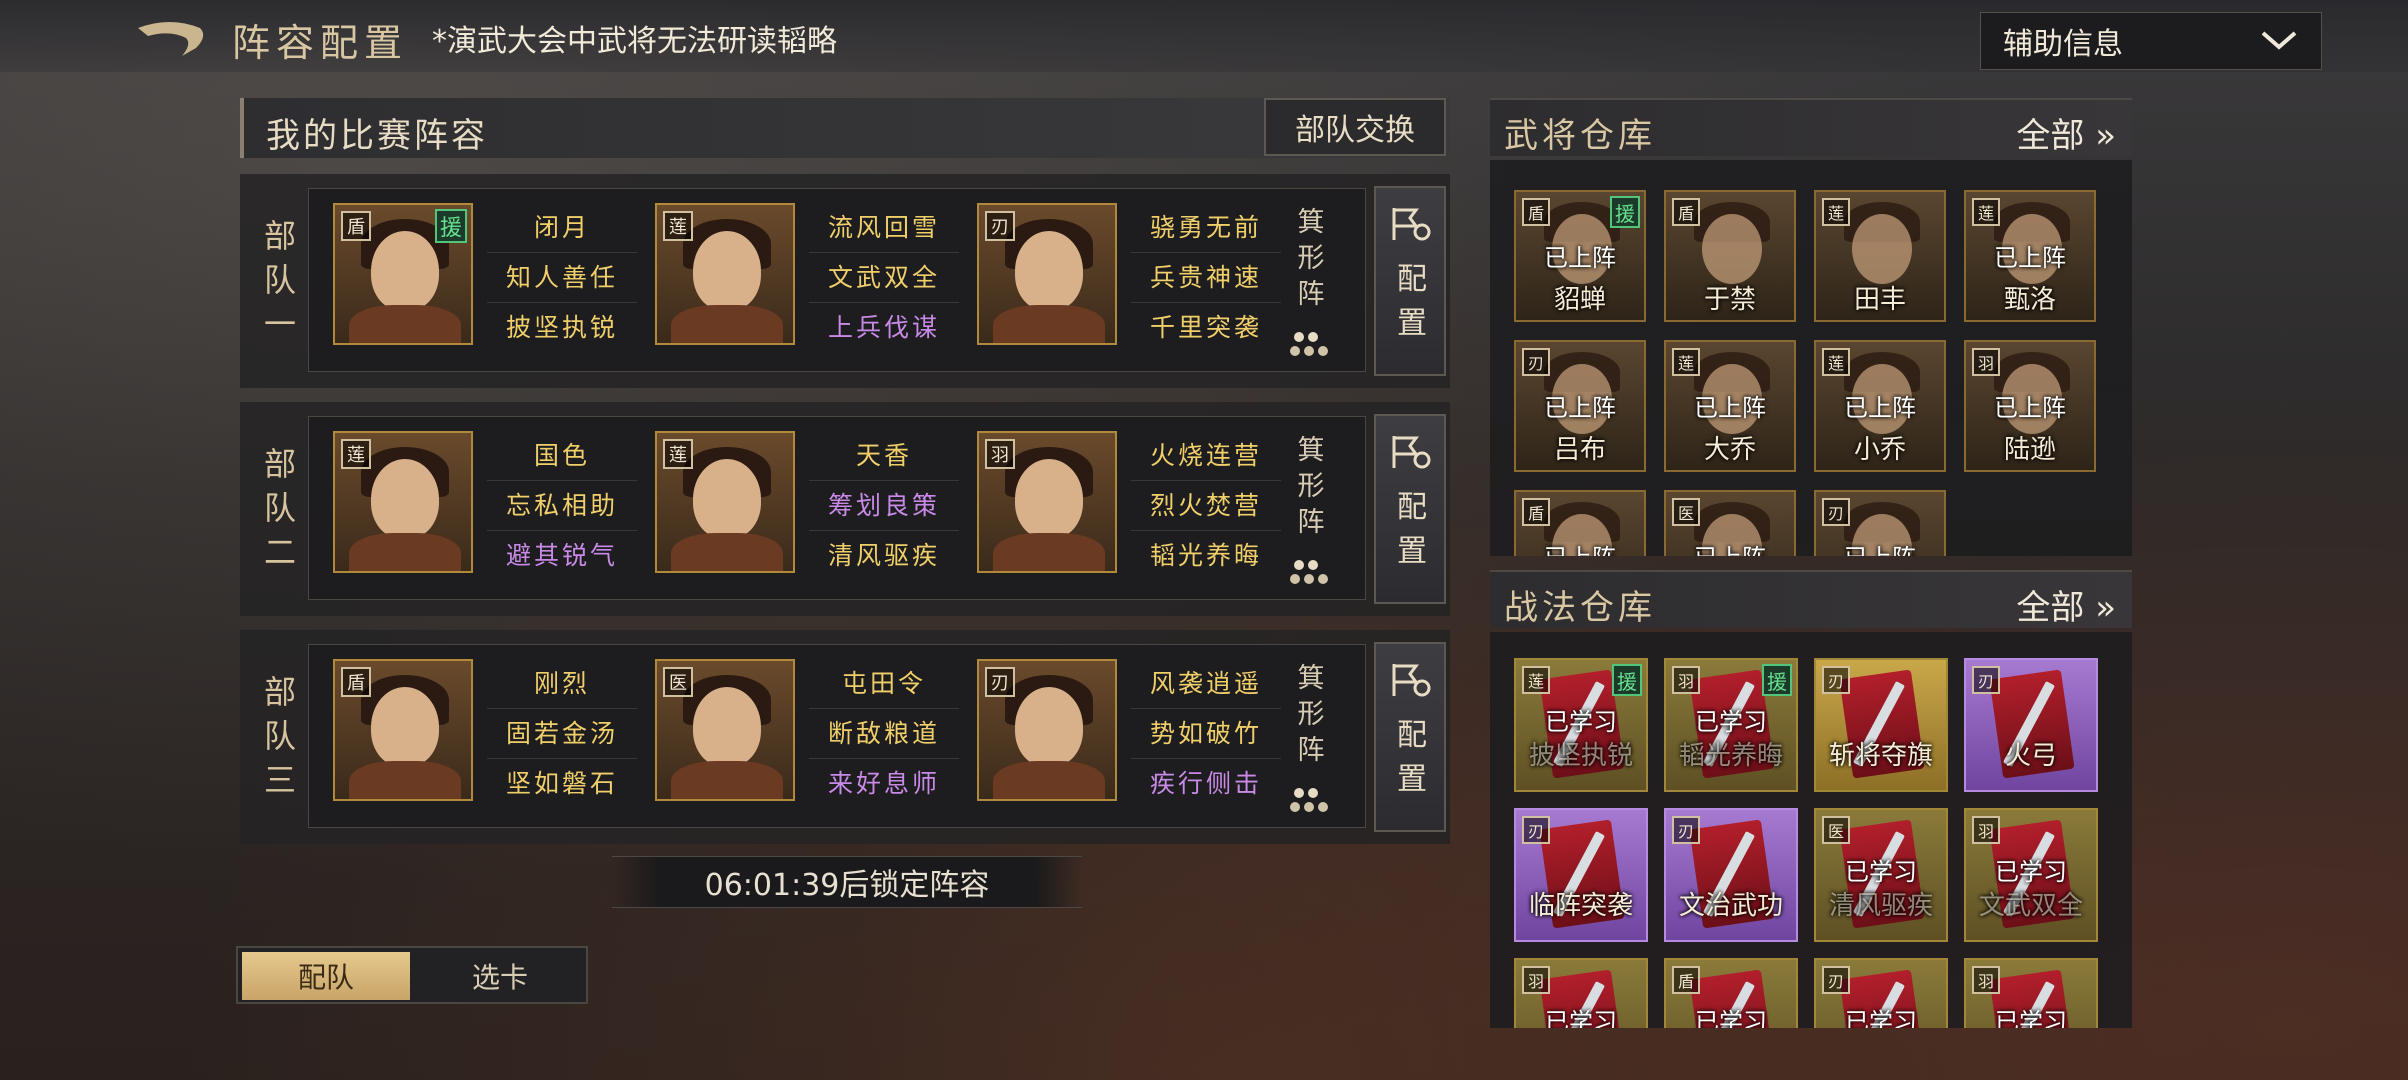 This screenshot has height=1080, width=2408. I want to click on general-card: 盾于禁, so click(1730, 256).